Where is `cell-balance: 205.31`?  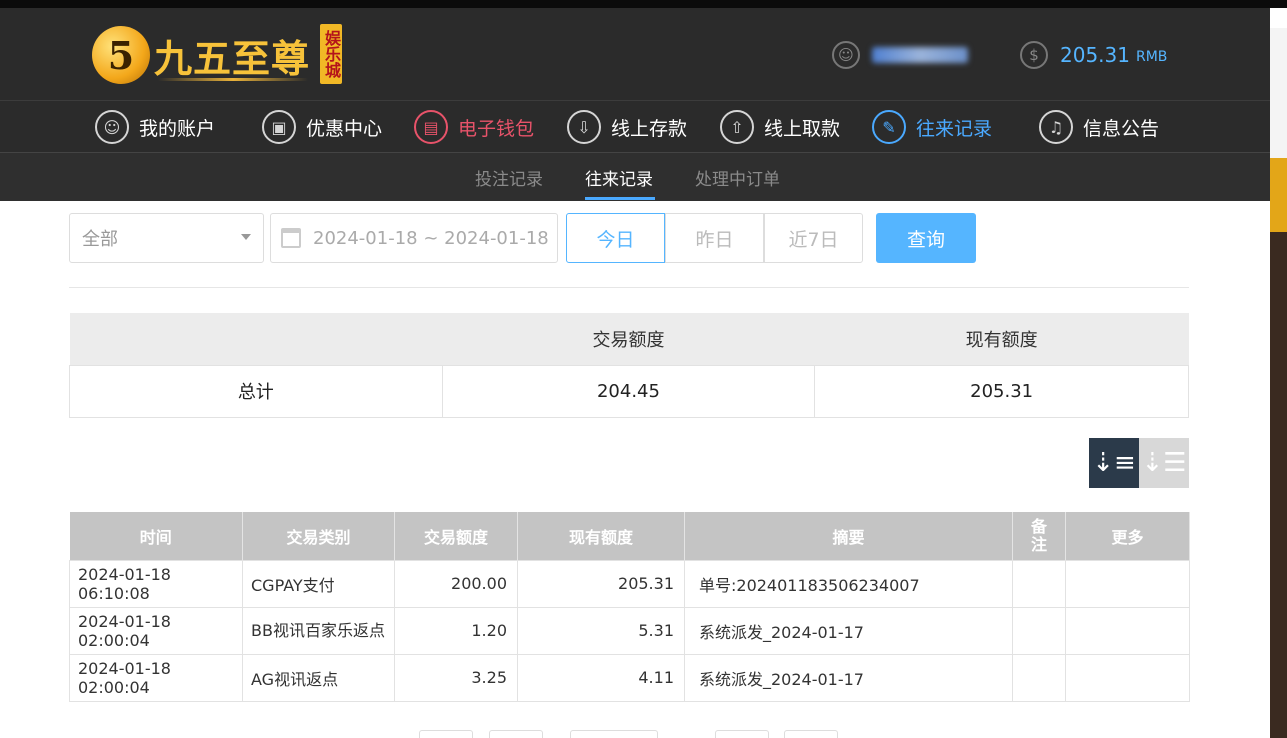
cell-balance: 205.31 is located at coordinates (601, 583).